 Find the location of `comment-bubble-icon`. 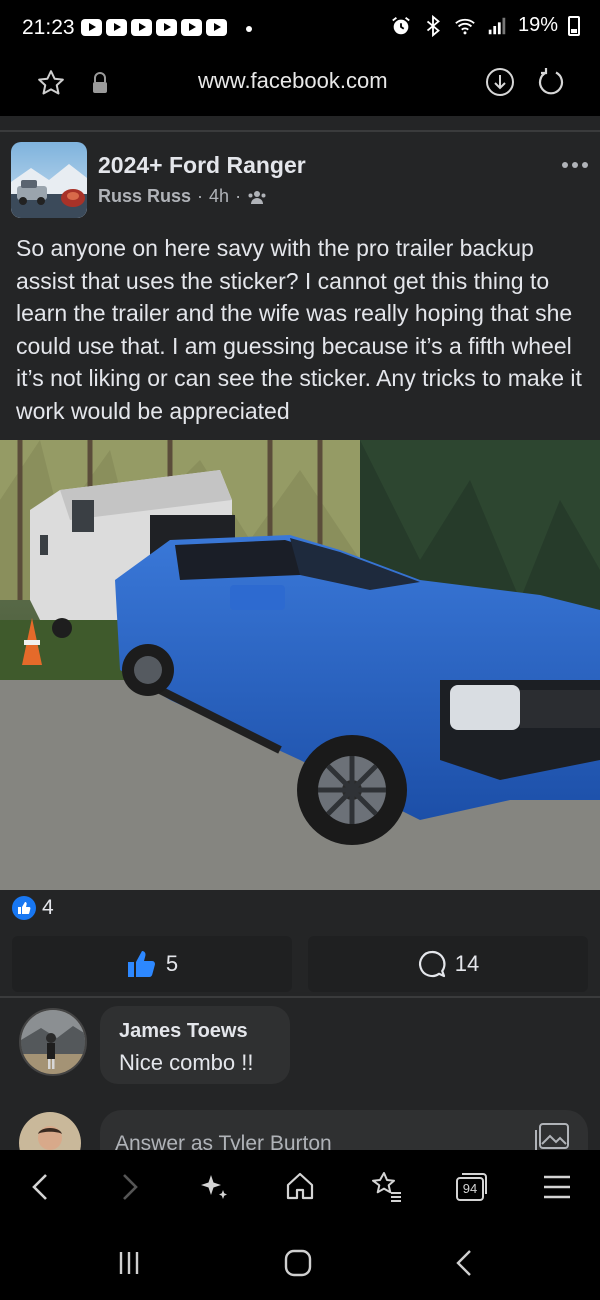

comment-bubble-icon is located at coordinates (432, 964).